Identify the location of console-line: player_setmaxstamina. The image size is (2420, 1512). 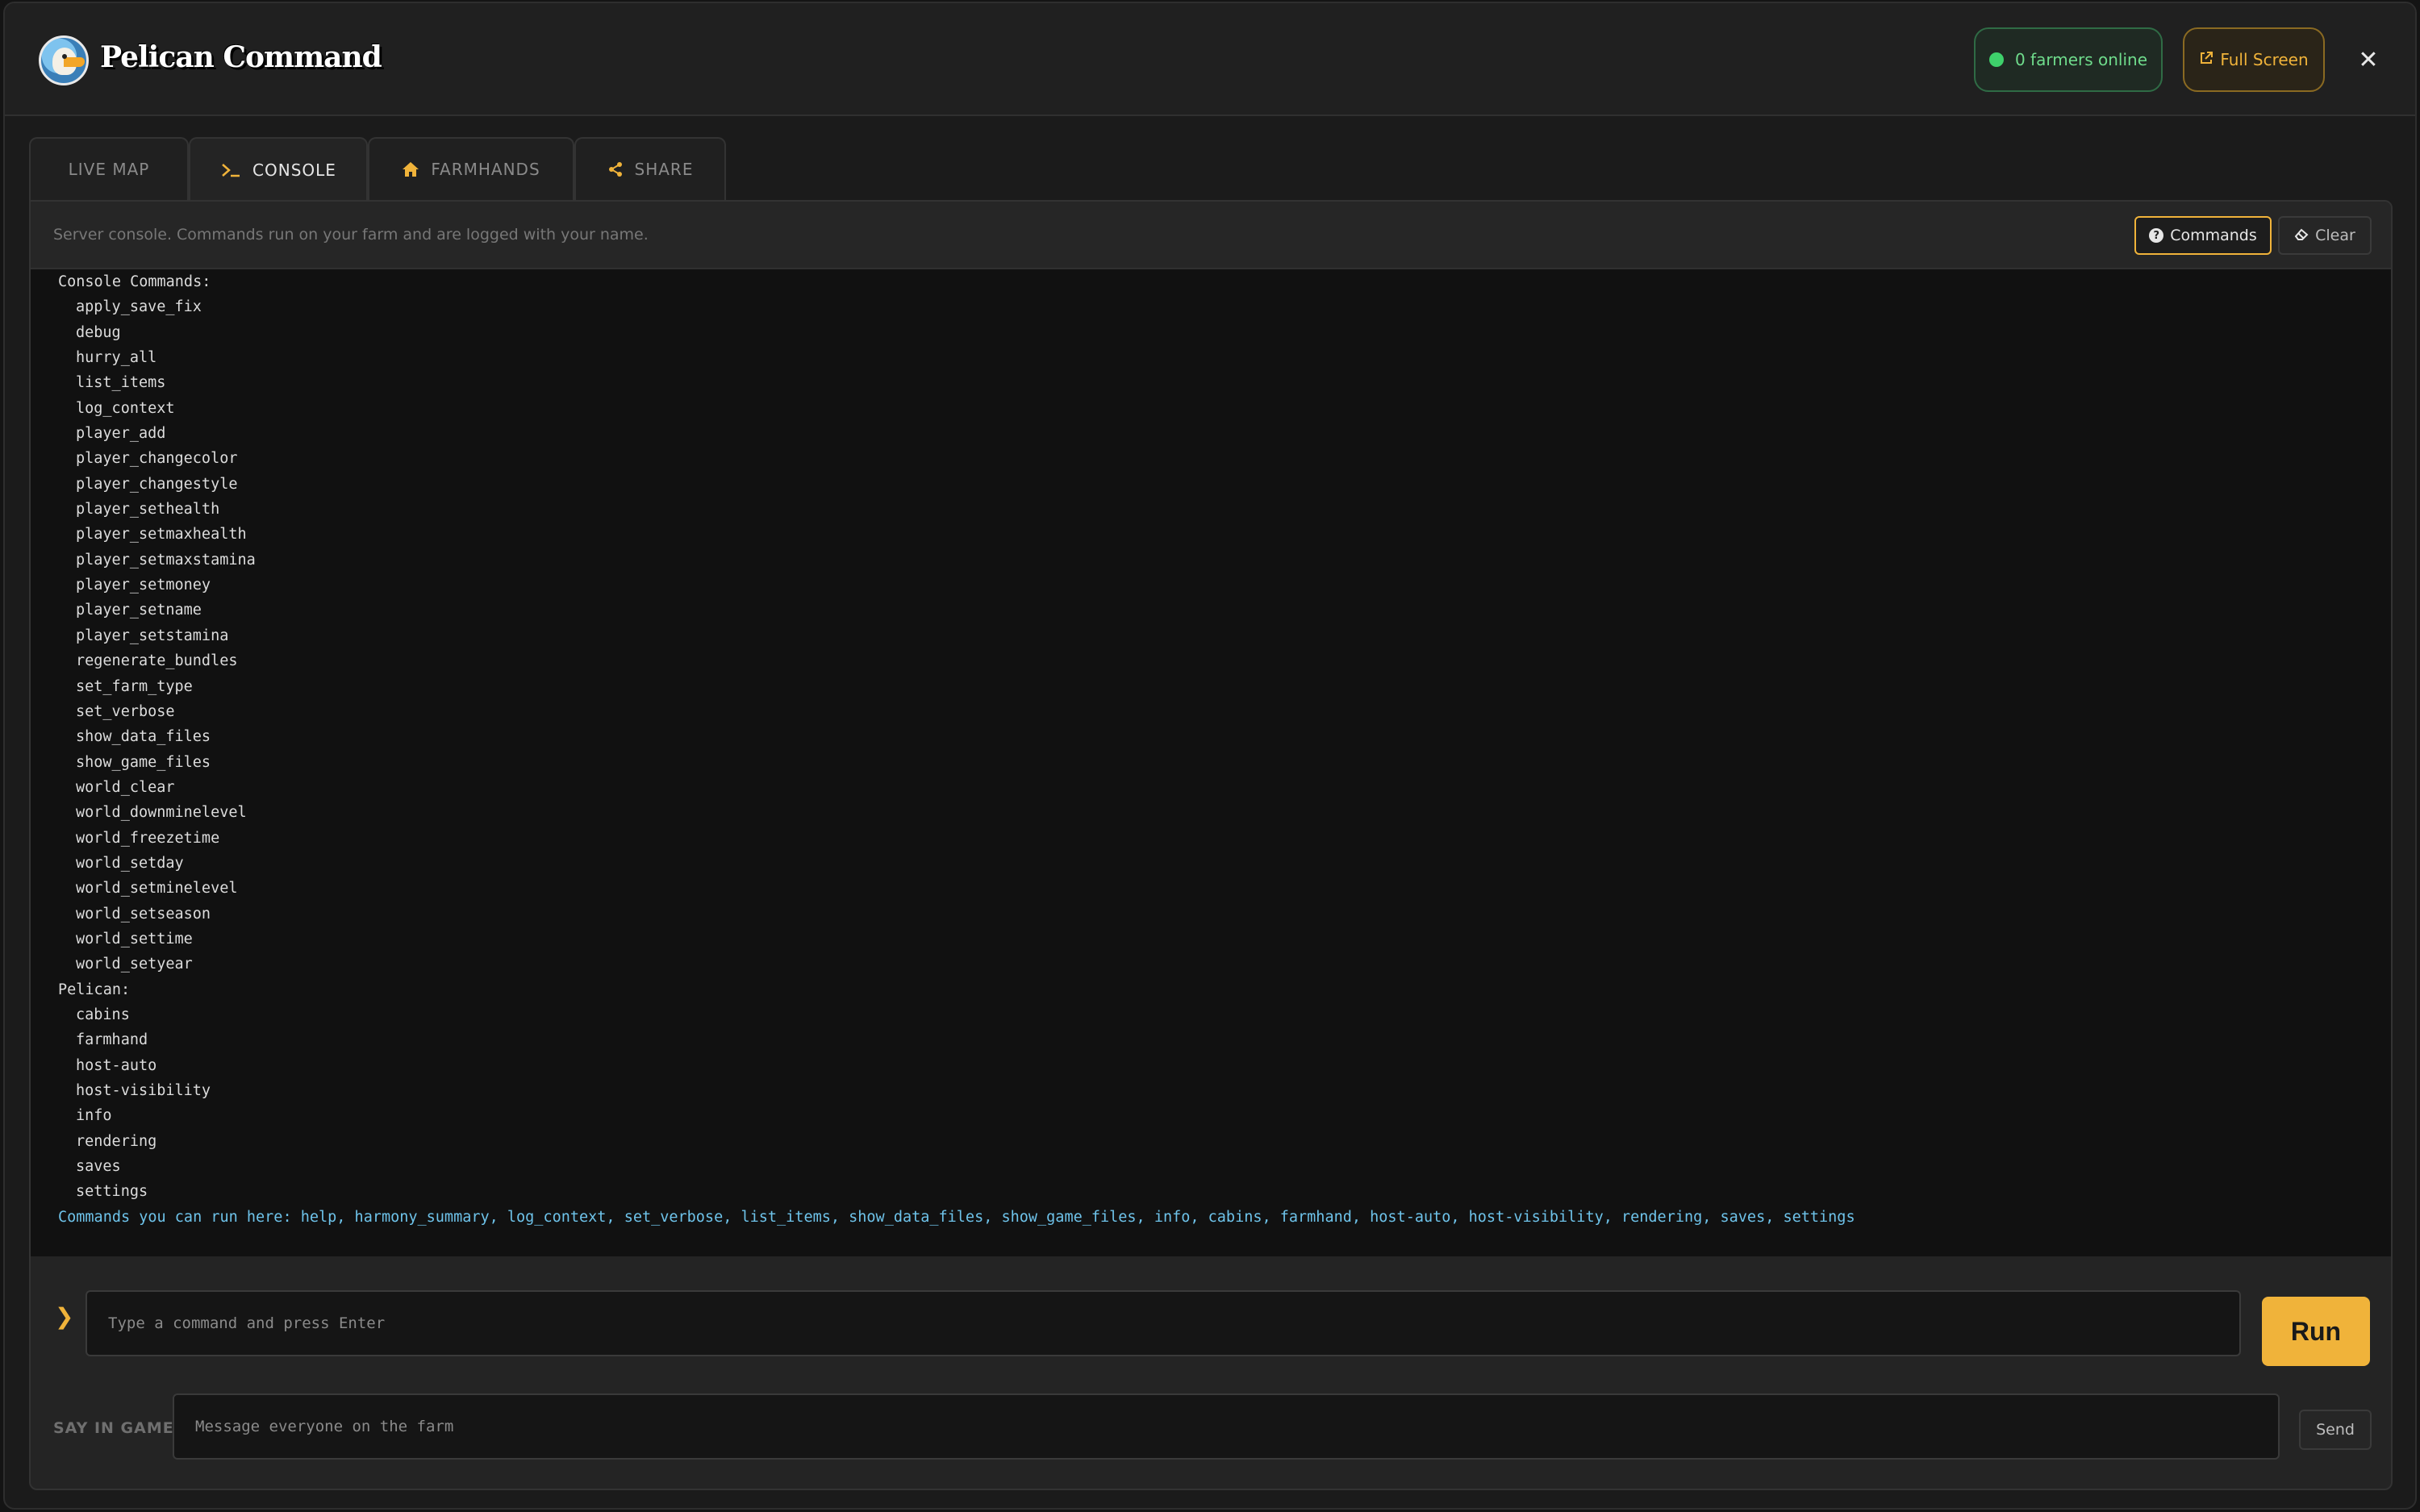
(166, 560).